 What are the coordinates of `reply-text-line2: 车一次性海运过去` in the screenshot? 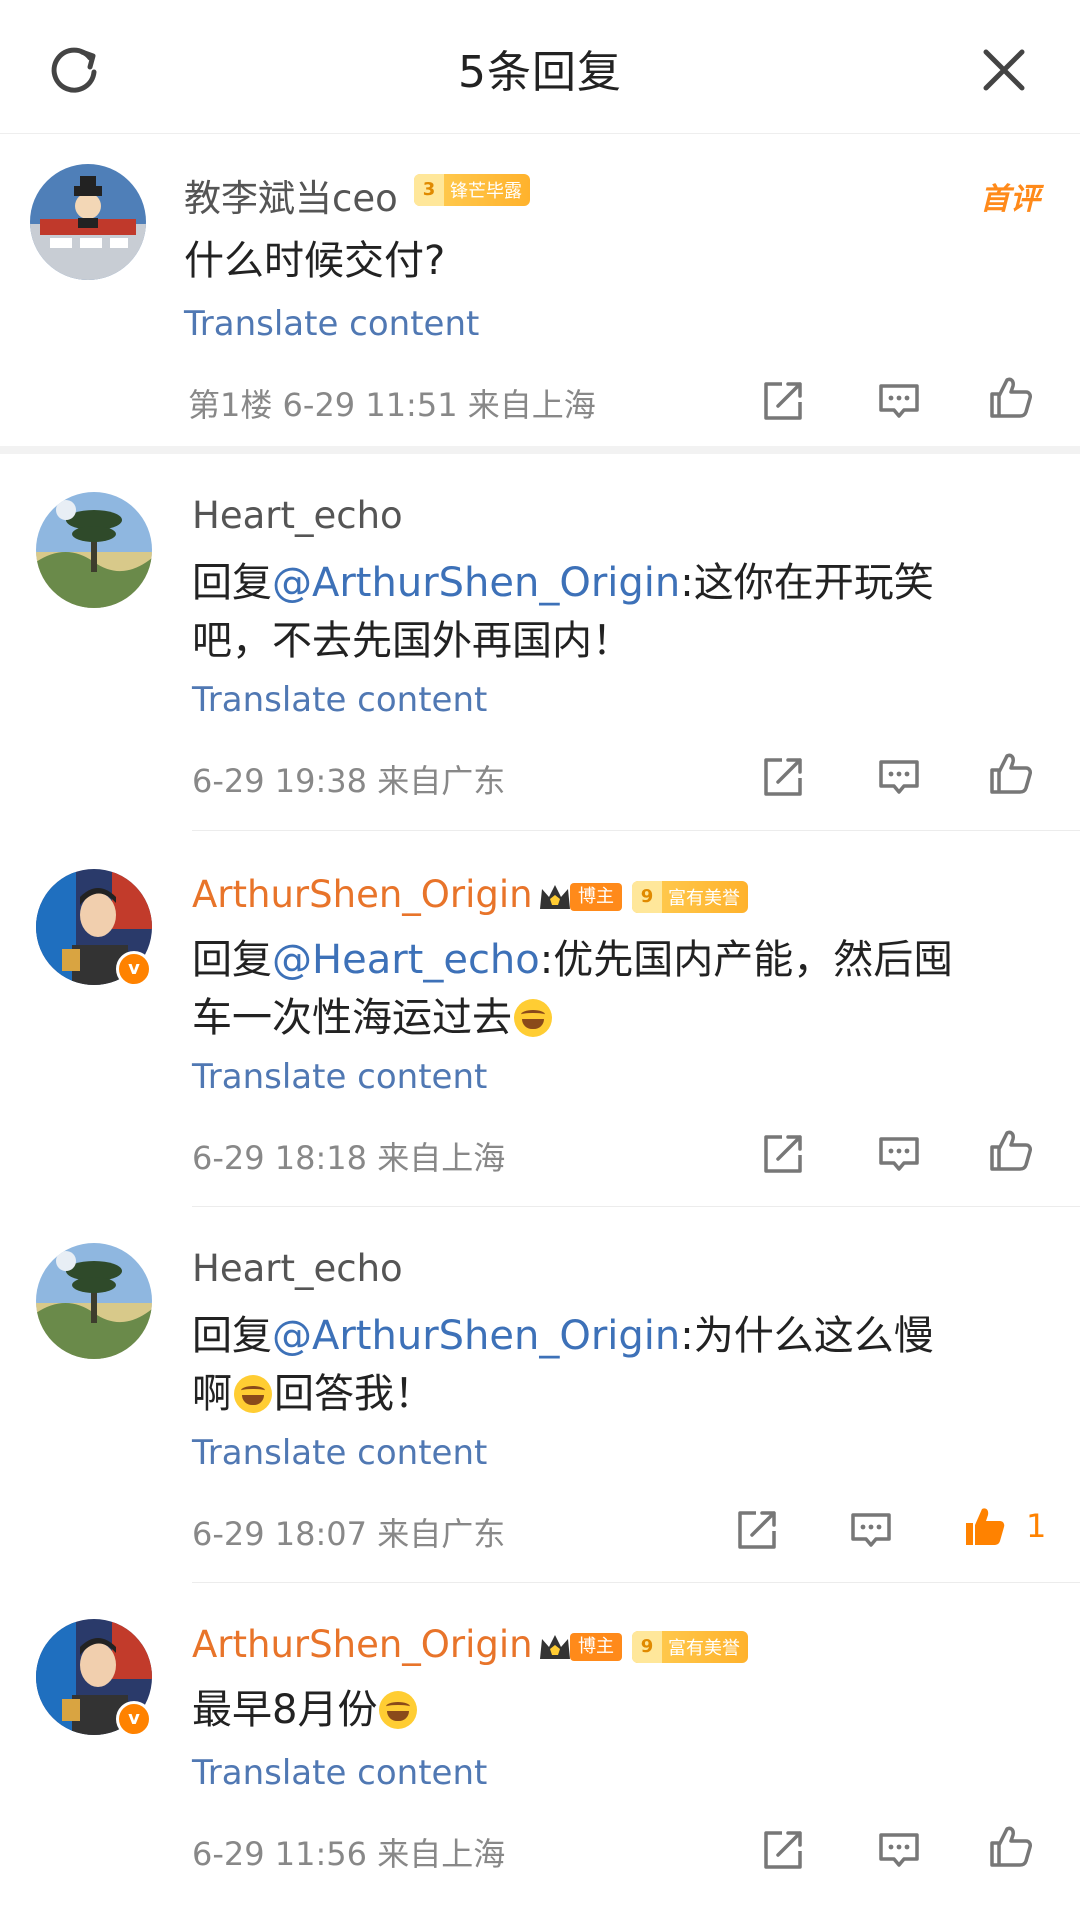 It's located at (352, 1018).